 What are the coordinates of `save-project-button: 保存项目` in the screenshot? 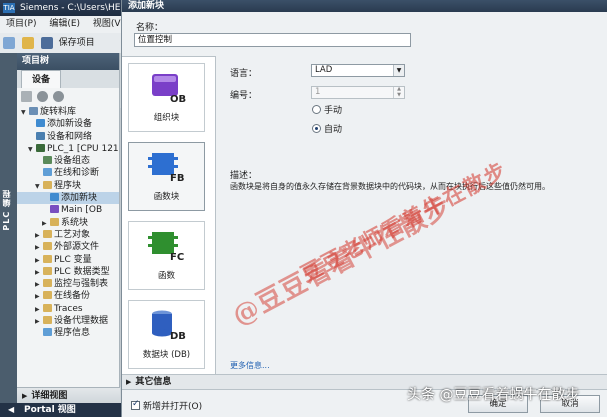 It's located at (77, 43).